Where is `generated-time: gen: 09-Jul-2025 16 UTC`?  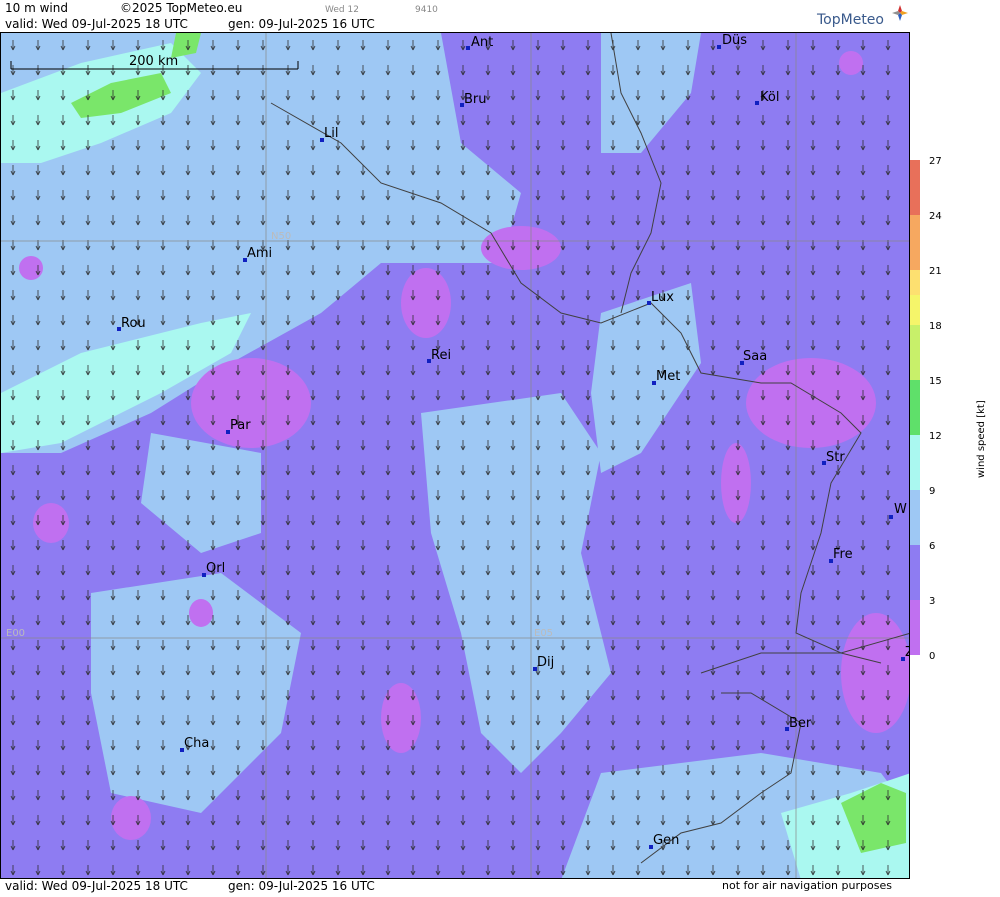 generated-time: gen: 09-Jul-2025 16 UTC is located at coordinates (301, 24).